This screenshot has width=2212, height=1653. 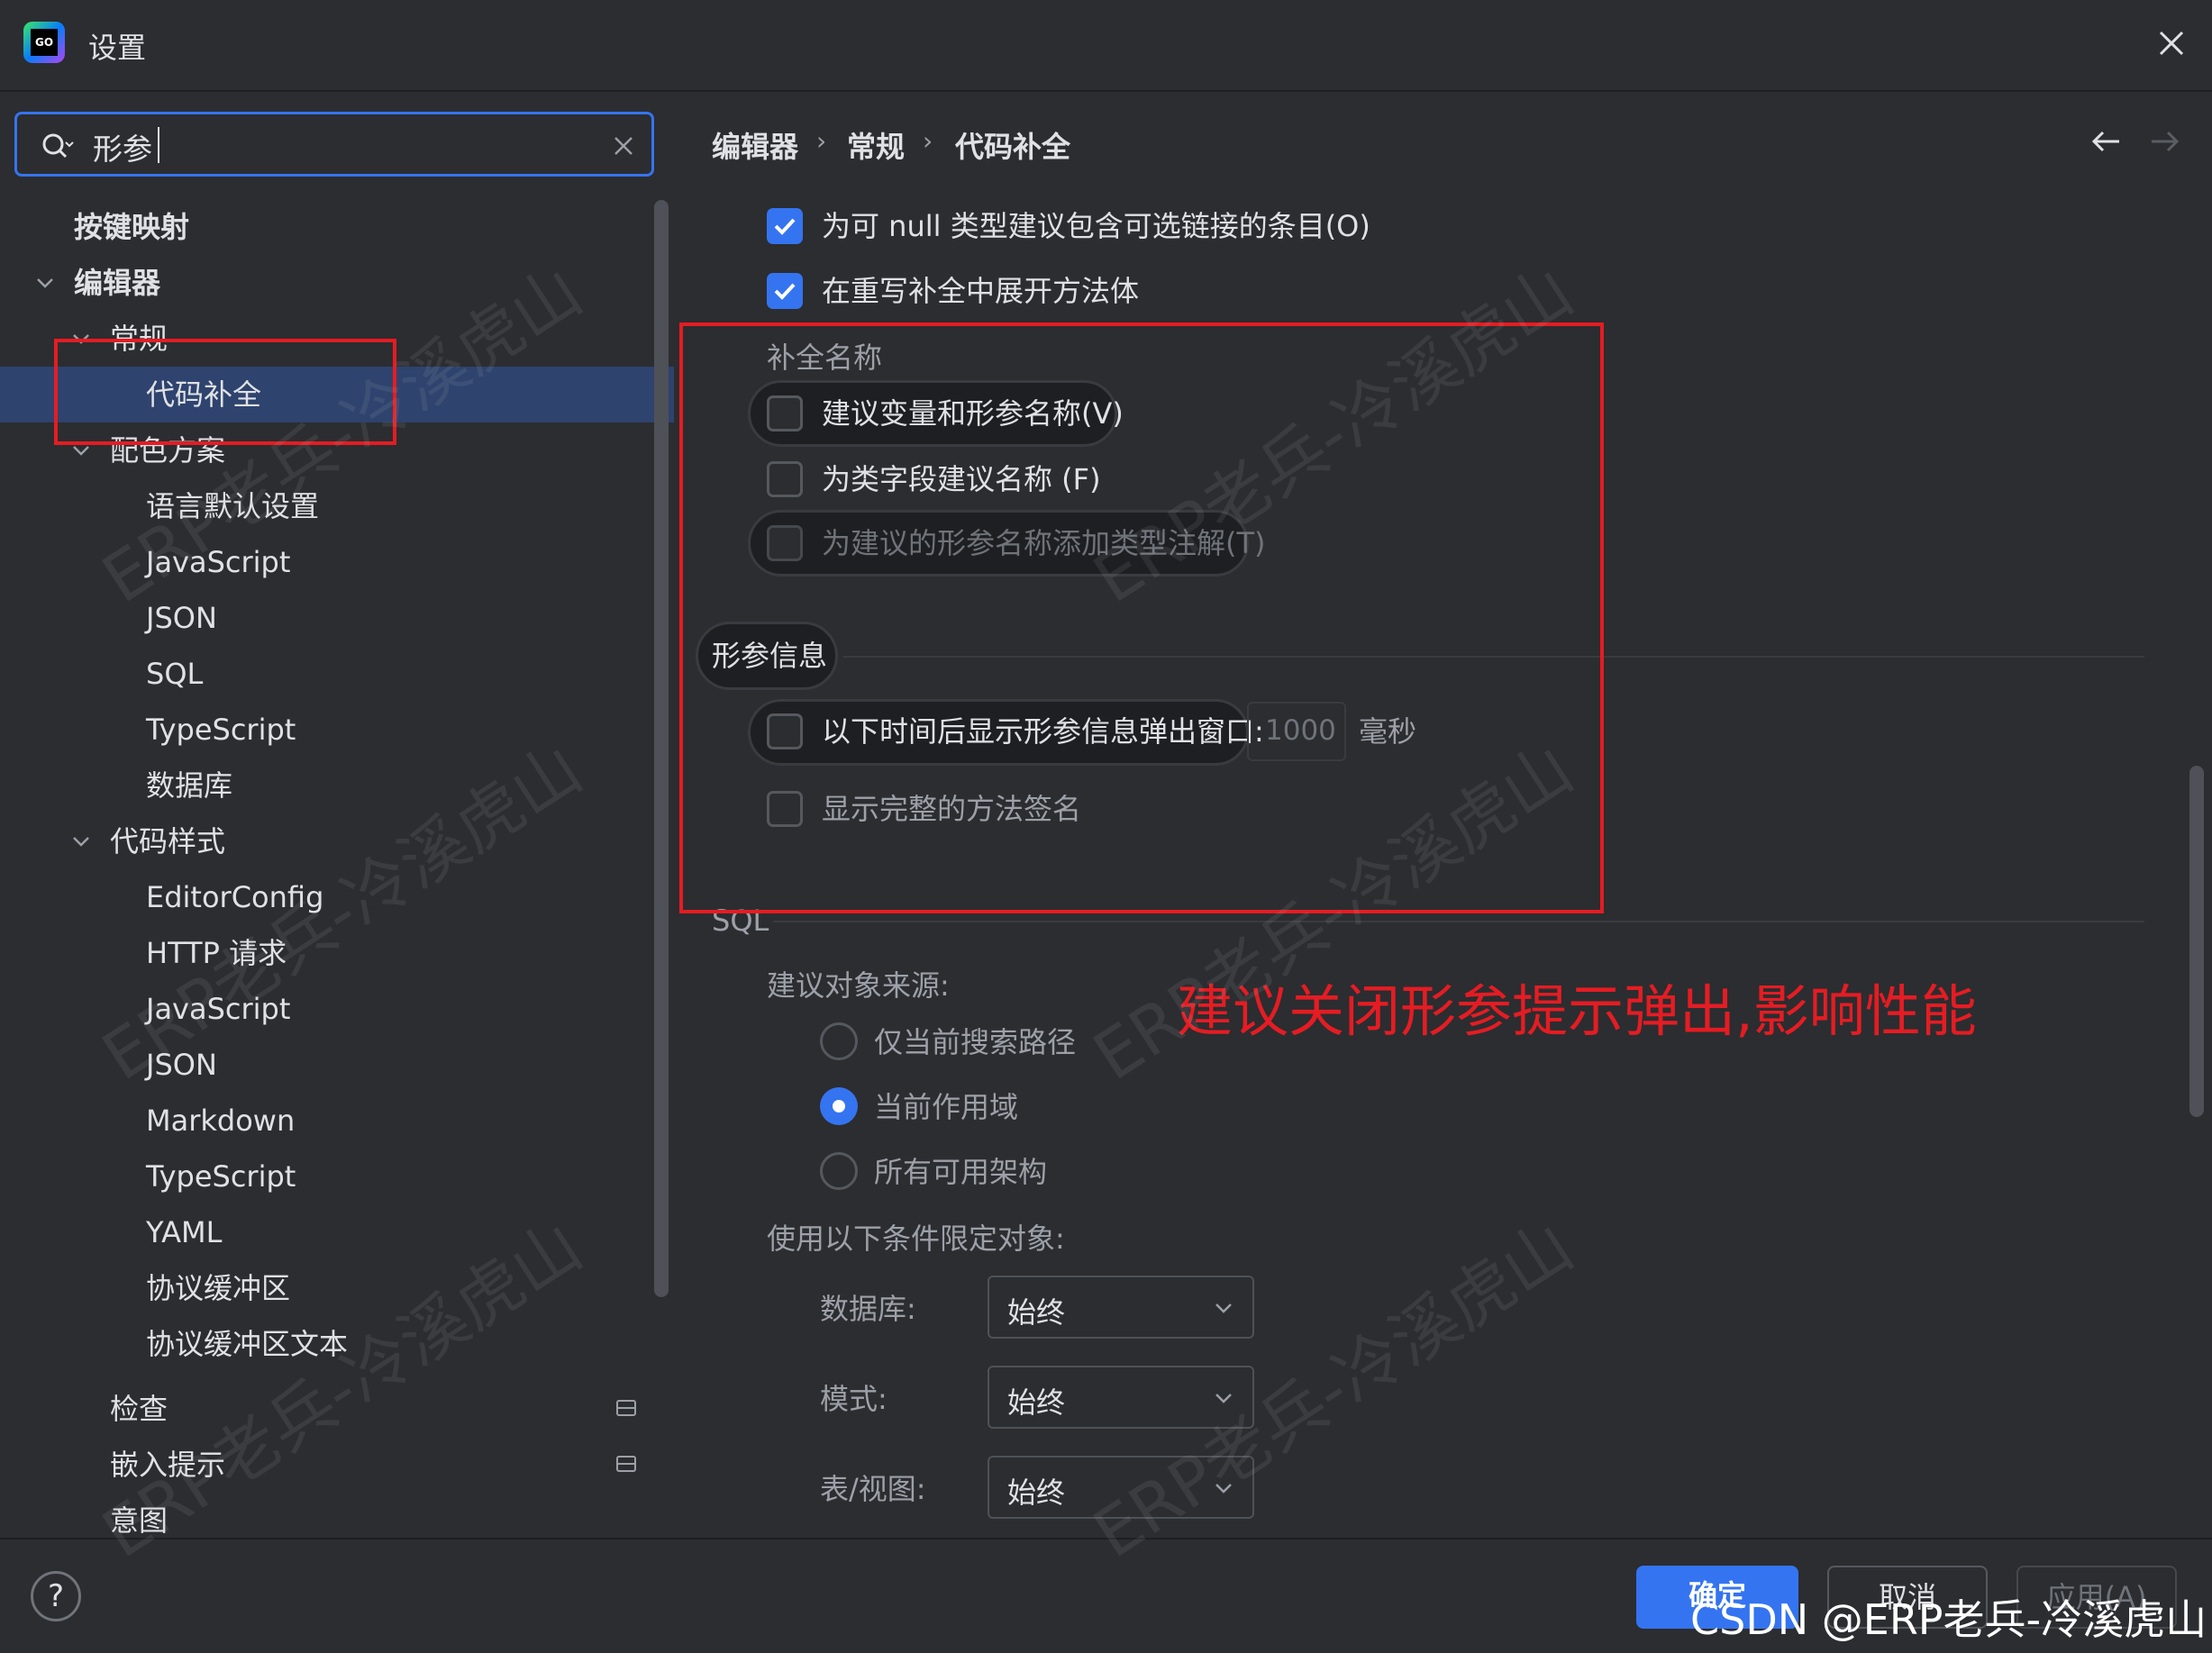 What do you see at coordinates (117, 283) in the screenshot?
I see `tree-item-editor: 编辑器` at bounding box center [117, 283].